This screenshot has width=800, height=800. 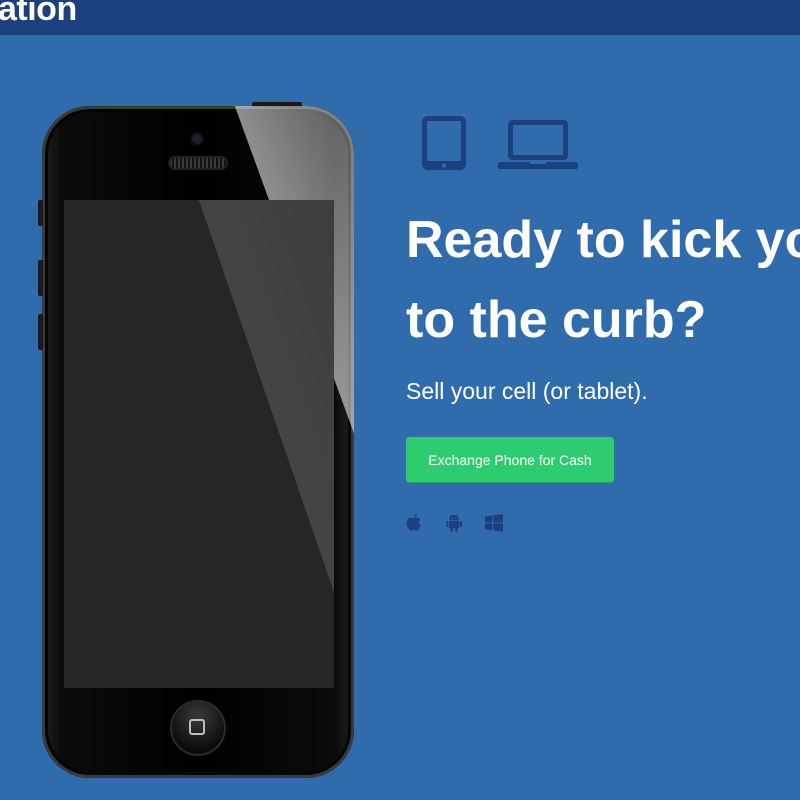 What do you see at coordinates (197, 139) in the screenshot?
I see `phone-camera` at bounding box center [197, 139].